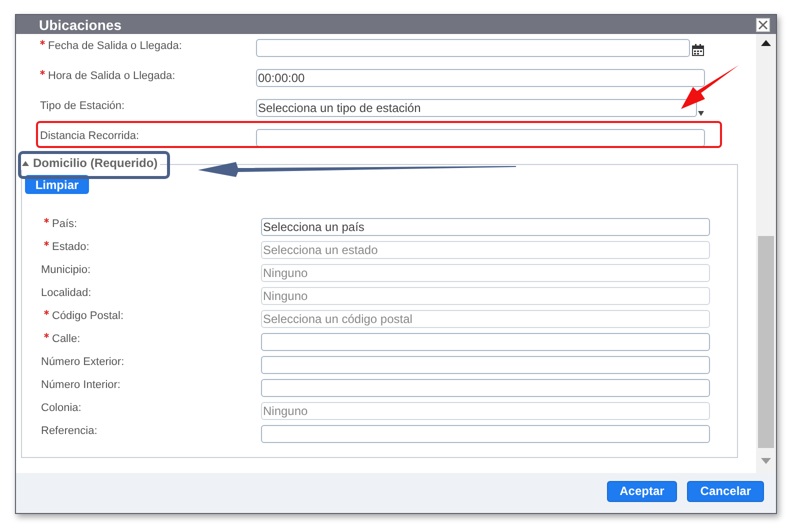 The image size is (792, 532). I want to click on label-text: País:, so click(65, 224).